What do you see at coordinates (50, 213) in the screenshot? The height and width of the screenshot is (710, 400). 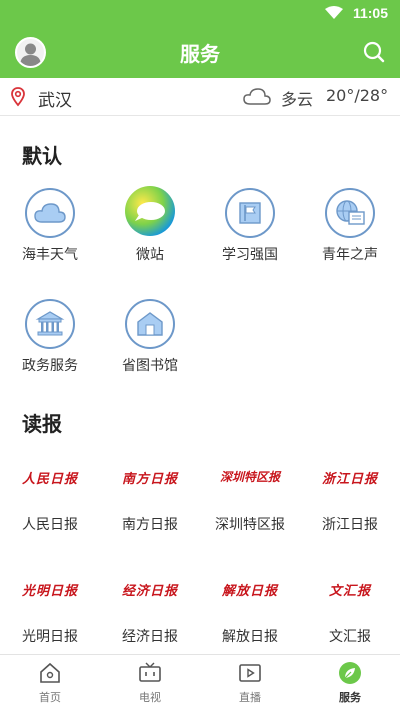 I see `cloud-icon` at bounding box center [50, 213].